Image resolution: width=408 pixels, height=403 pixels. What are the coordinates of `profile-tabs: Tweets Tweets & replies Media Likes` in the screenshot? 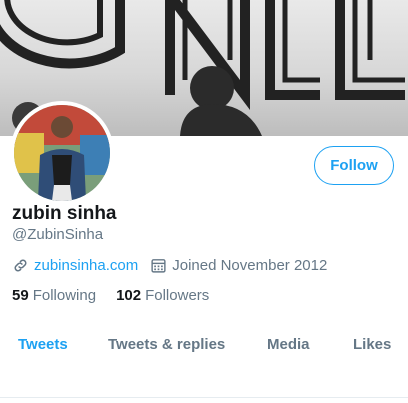 It's located at (204, 344).